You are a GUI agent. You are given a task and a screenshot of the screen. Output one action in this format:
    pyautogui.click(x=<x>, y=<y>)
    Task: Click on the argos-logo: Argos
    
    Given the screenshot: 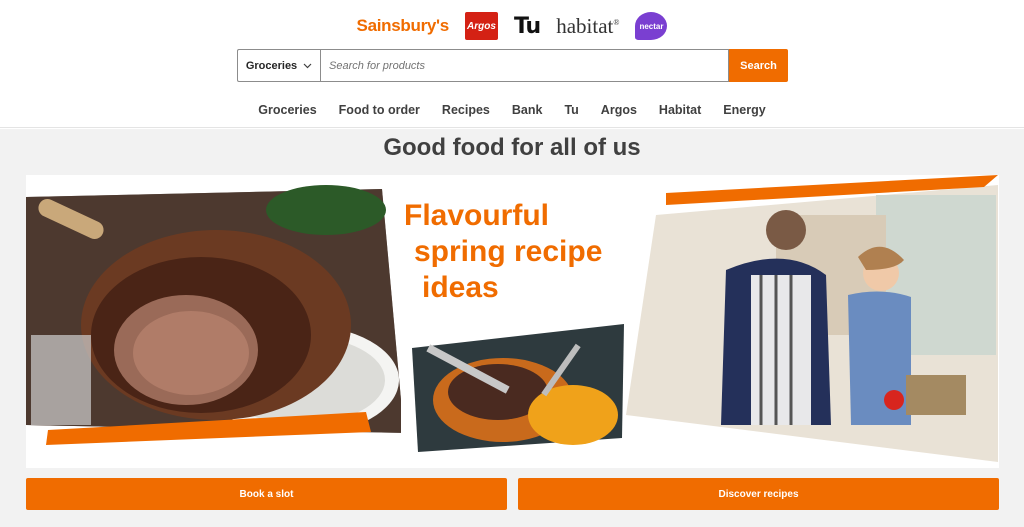 What is the action you would take?
    pyautogui.click(x=481, y=26)
    